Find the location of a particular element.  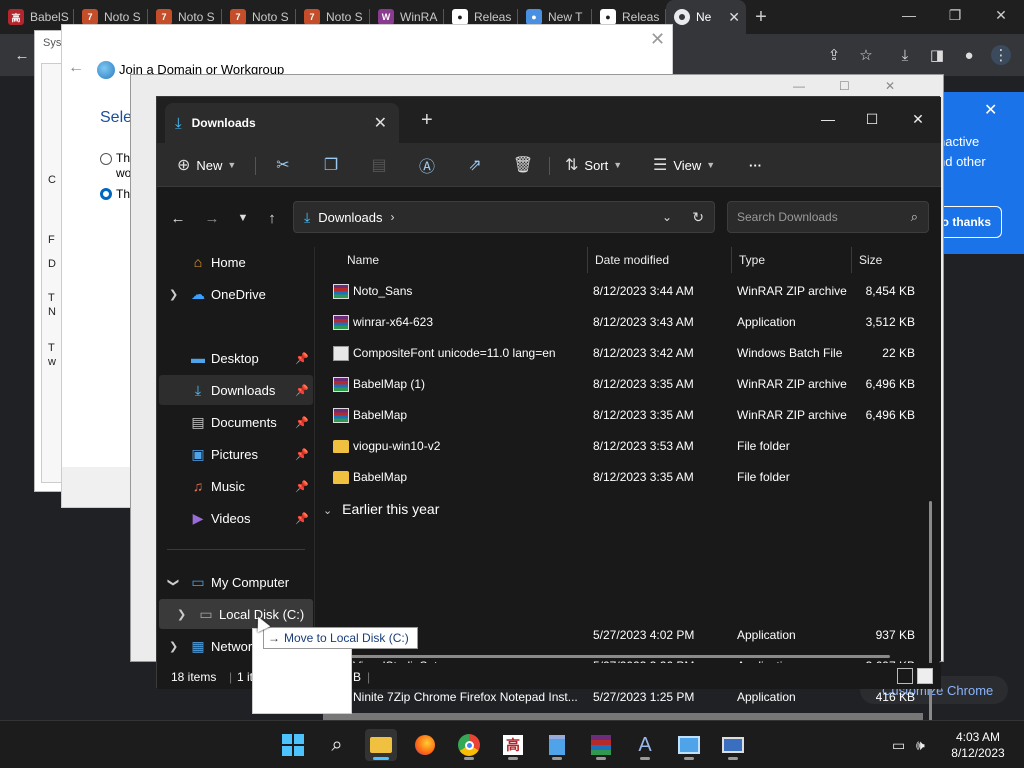

recent-locations-chevron-icon: ▼ is located at coordinates (243, 218).